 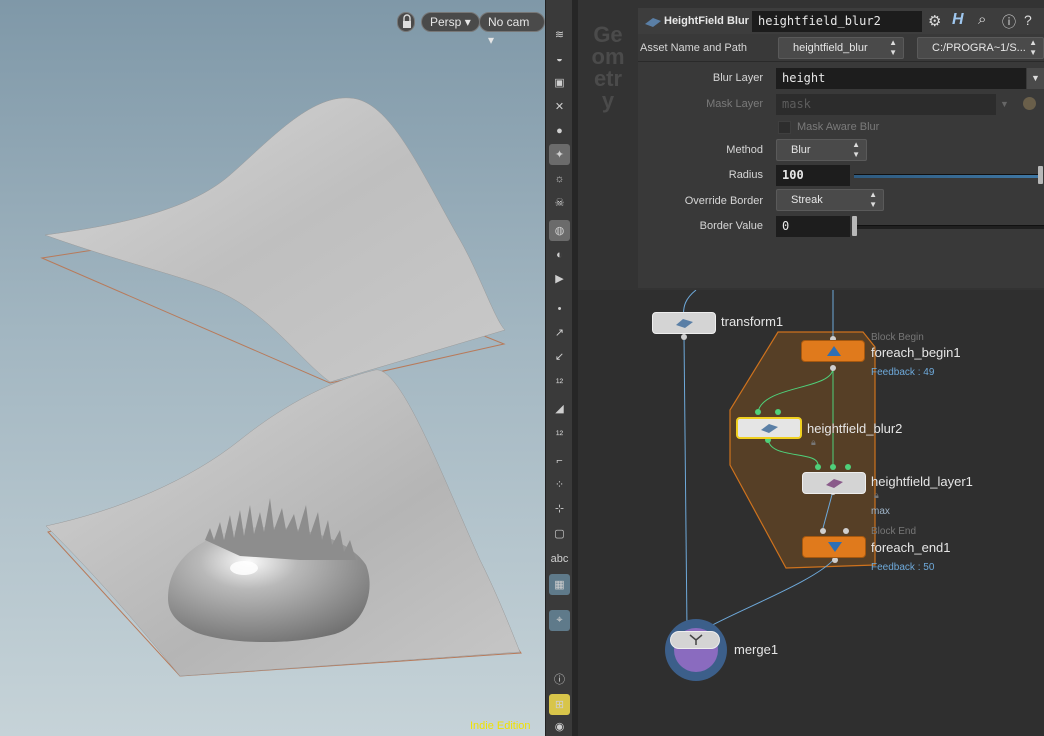 I want to click on lock-icon, so click(x=407, y=21).